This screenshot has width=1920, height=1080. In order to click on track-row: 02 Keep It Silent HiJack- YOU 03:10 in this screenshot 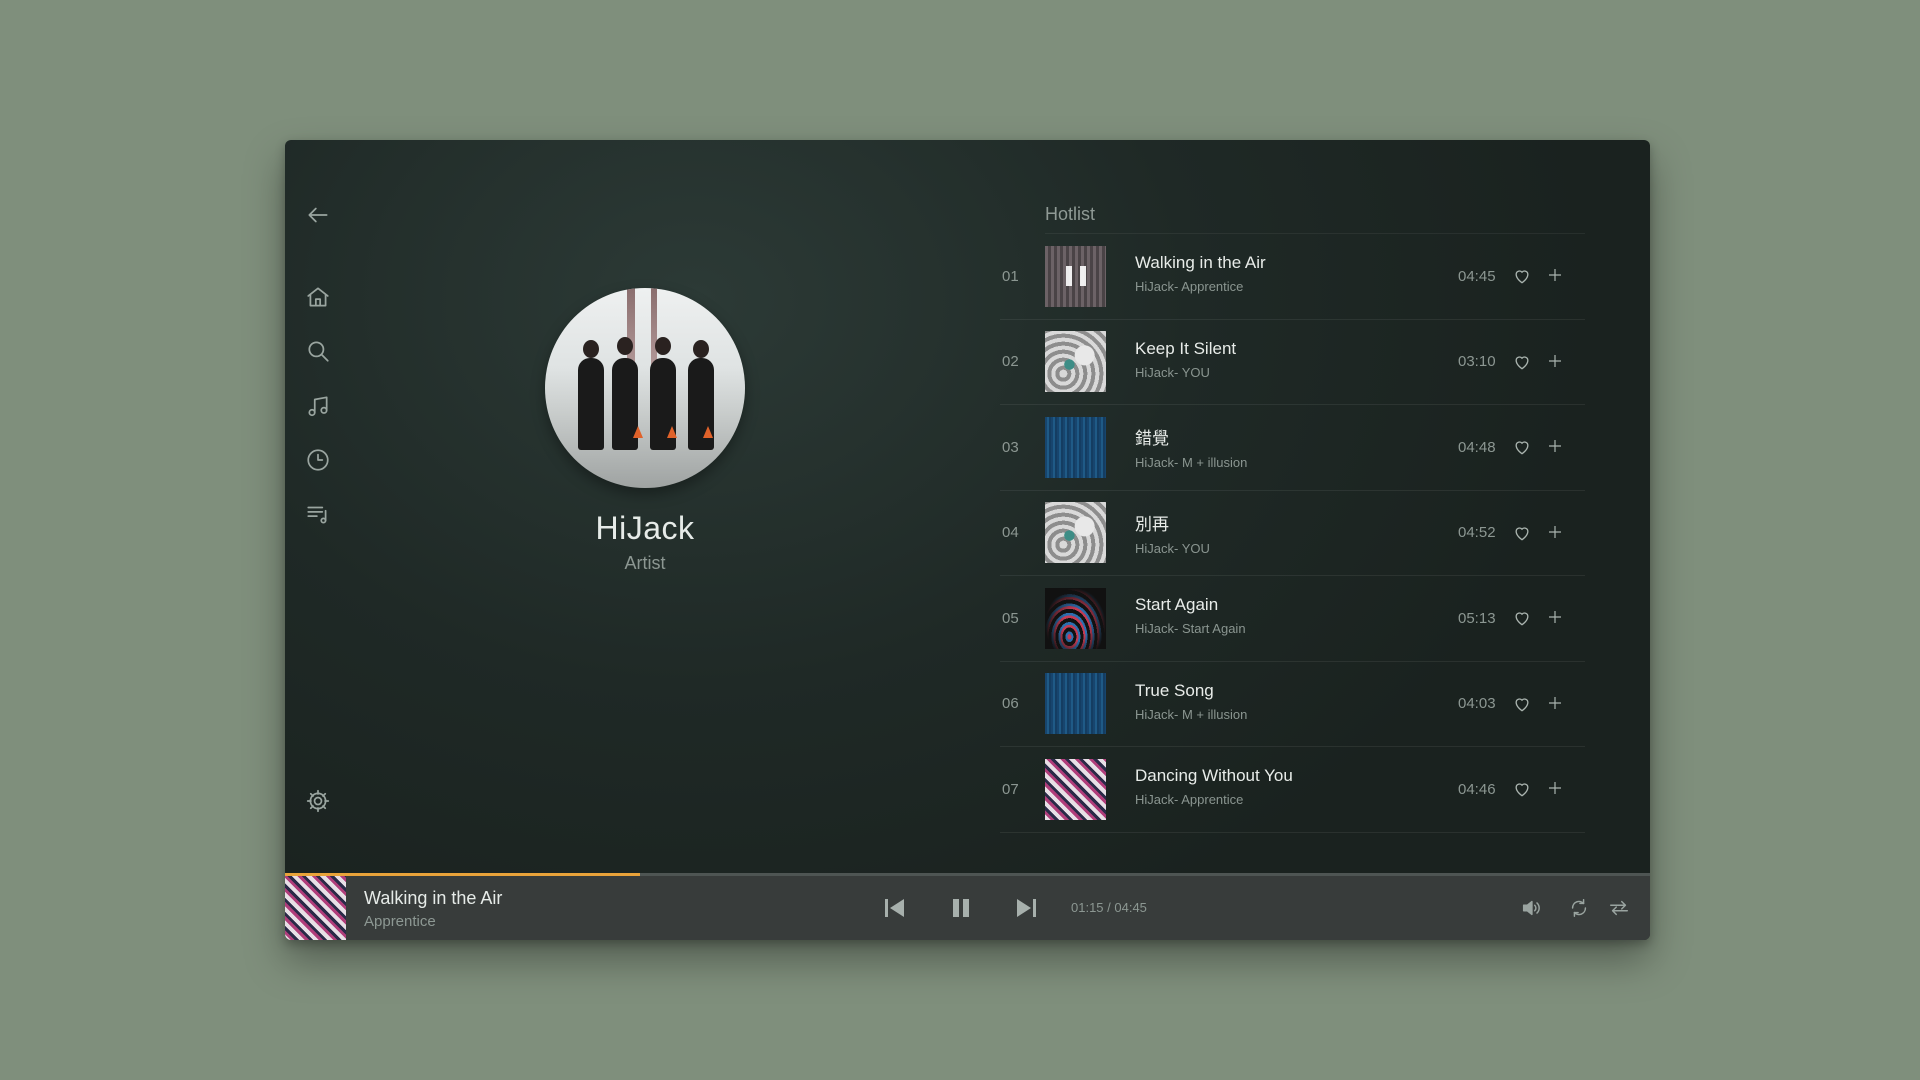, I will do `click(1292, 362)`.